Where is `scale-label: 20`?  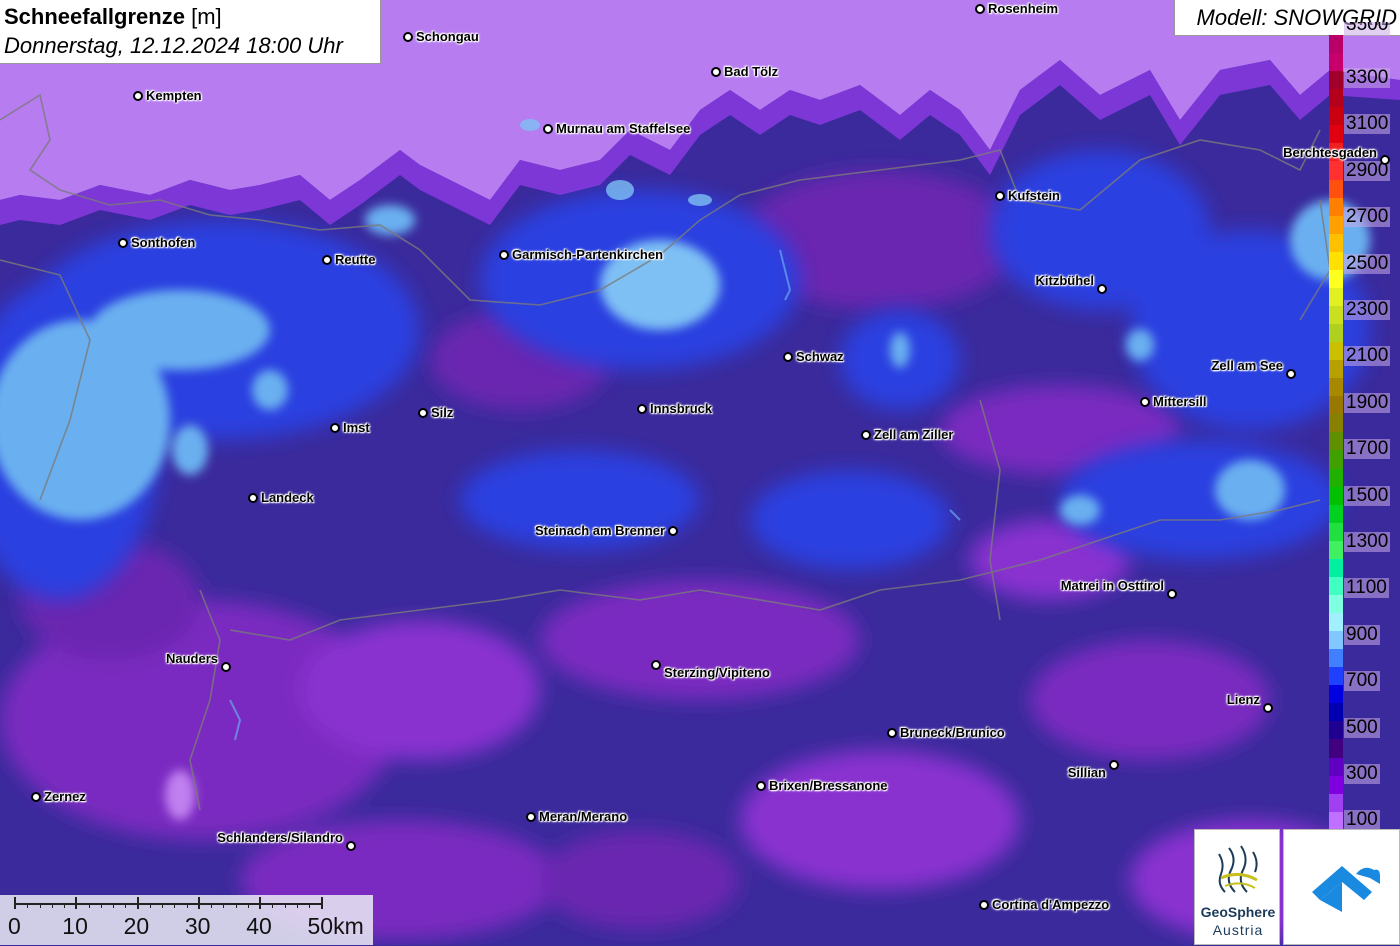
scale-label: 20 is located at coordinates (136, 926).